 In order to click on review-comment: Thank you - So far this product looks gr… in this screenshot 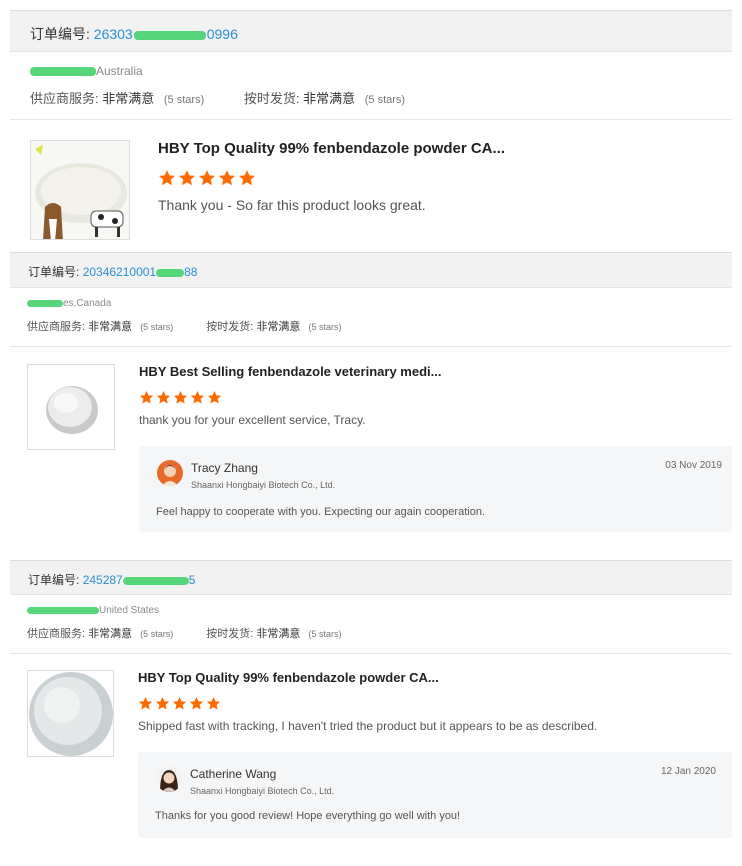, I will do `click(292, 205)`.